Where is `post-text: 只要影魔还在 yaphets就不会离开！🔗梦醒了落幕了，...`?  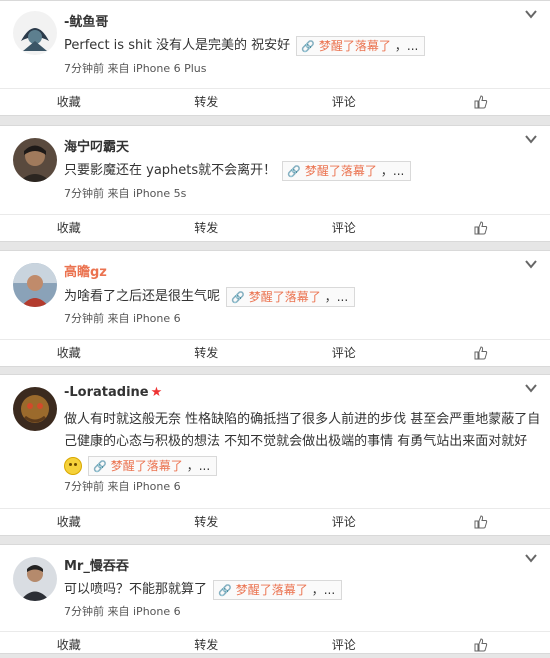 post-text: 只要影魔还在 yaphets就不会离开！🔗梦醒了落幕了，... is located at coordinates (297, 171).